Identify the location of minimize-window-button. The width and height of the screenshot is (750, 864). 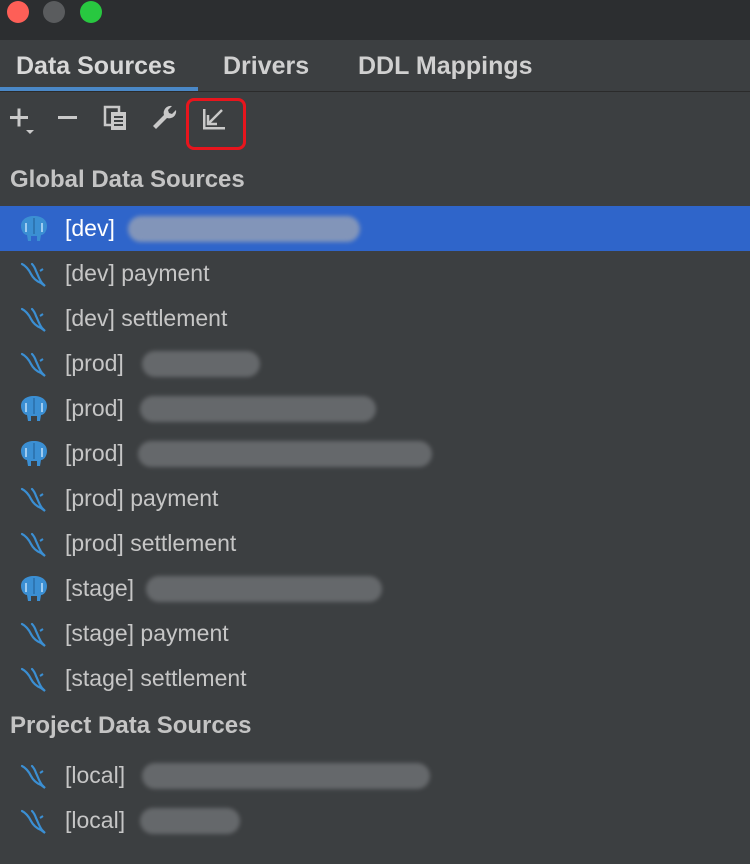
(54, 12).